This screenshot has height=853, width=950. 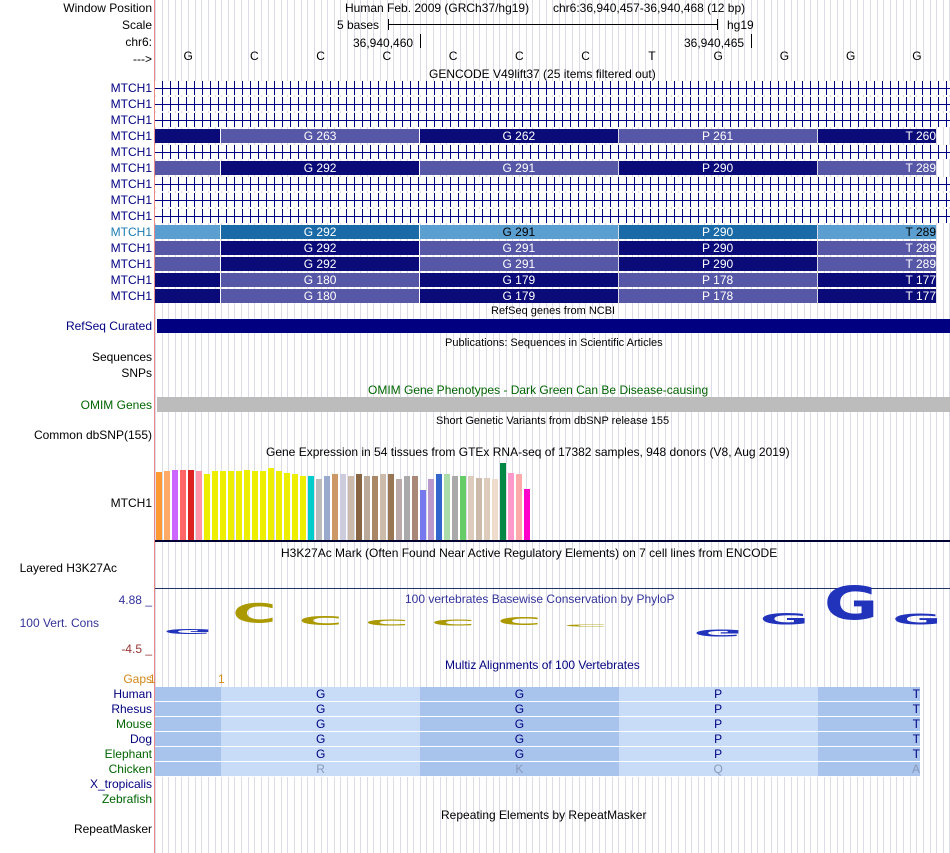 I want to click on multiz-species-label: Chicken, so click(x=130, y=769).